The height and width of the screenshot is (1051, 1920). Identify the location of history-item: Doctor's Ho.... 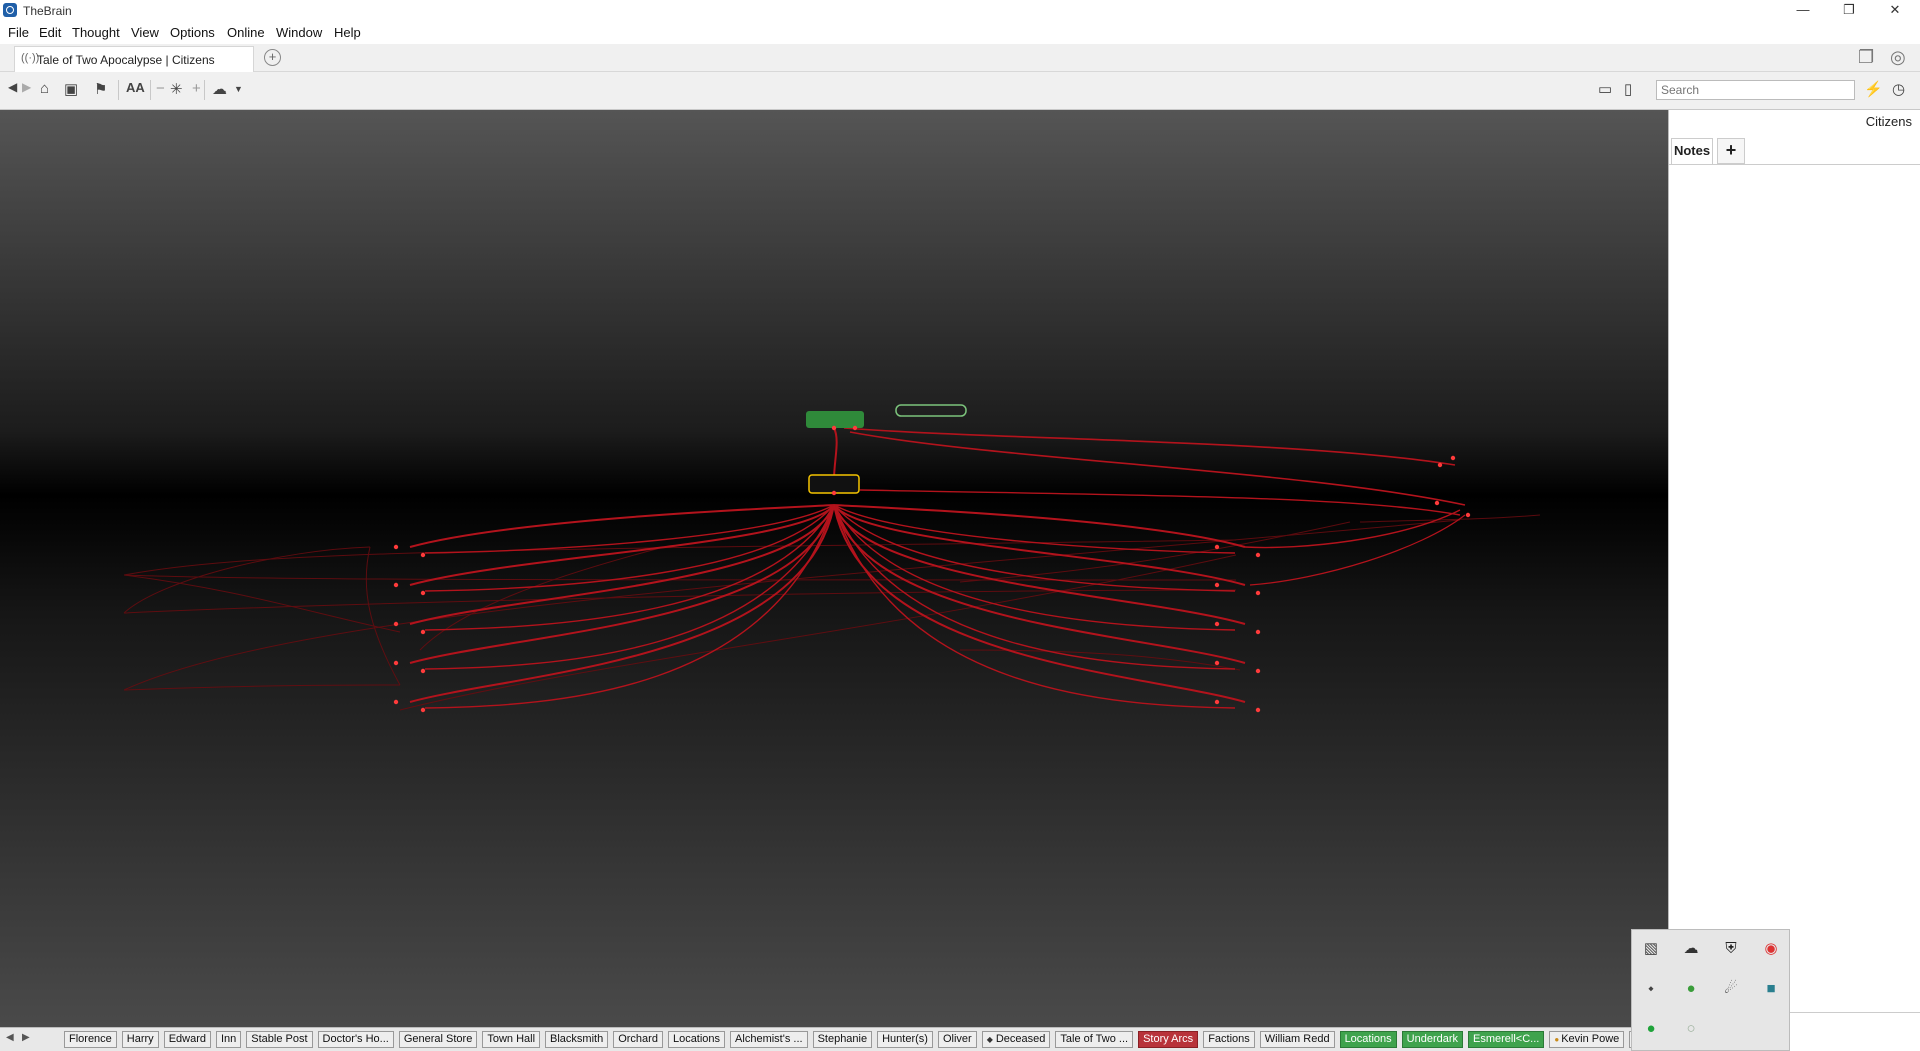
(355, 1039).